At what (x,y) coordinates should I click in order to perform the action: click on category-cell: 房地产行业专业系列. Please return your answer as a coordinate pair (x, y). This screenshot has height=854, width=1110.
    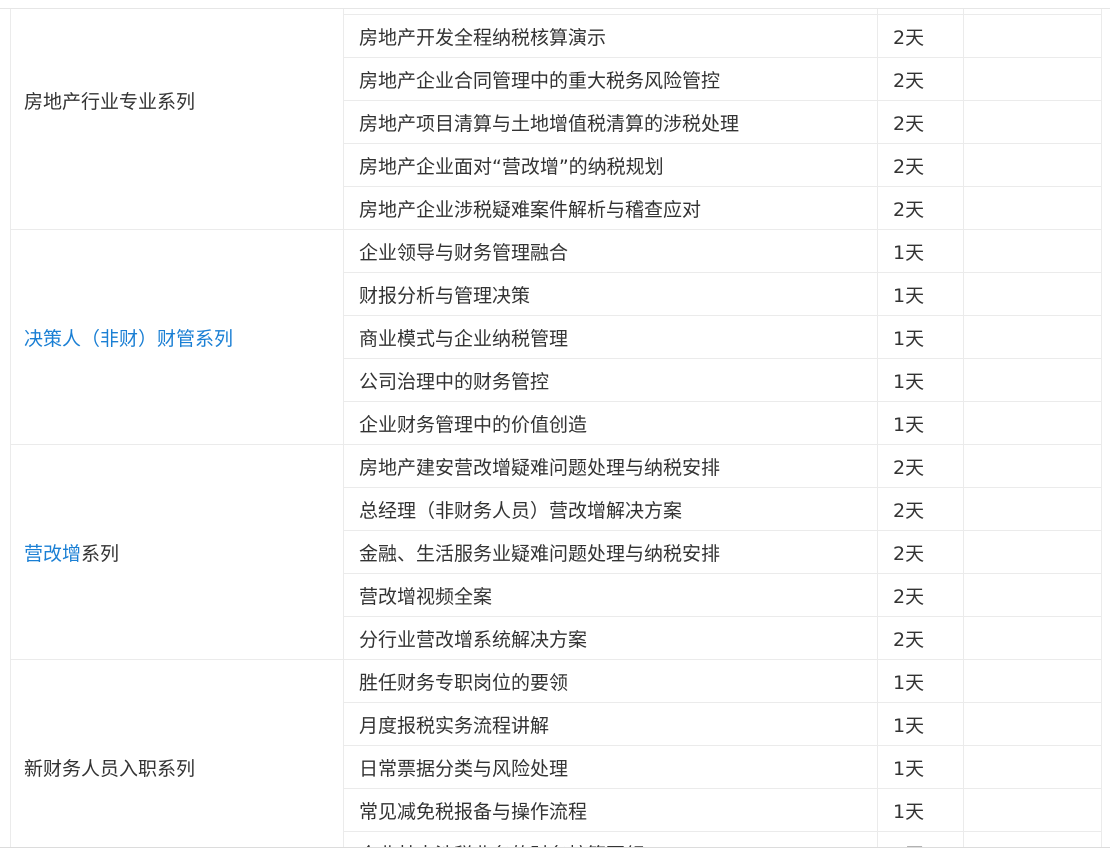
    Looking at the image, I should click on (177, 115).